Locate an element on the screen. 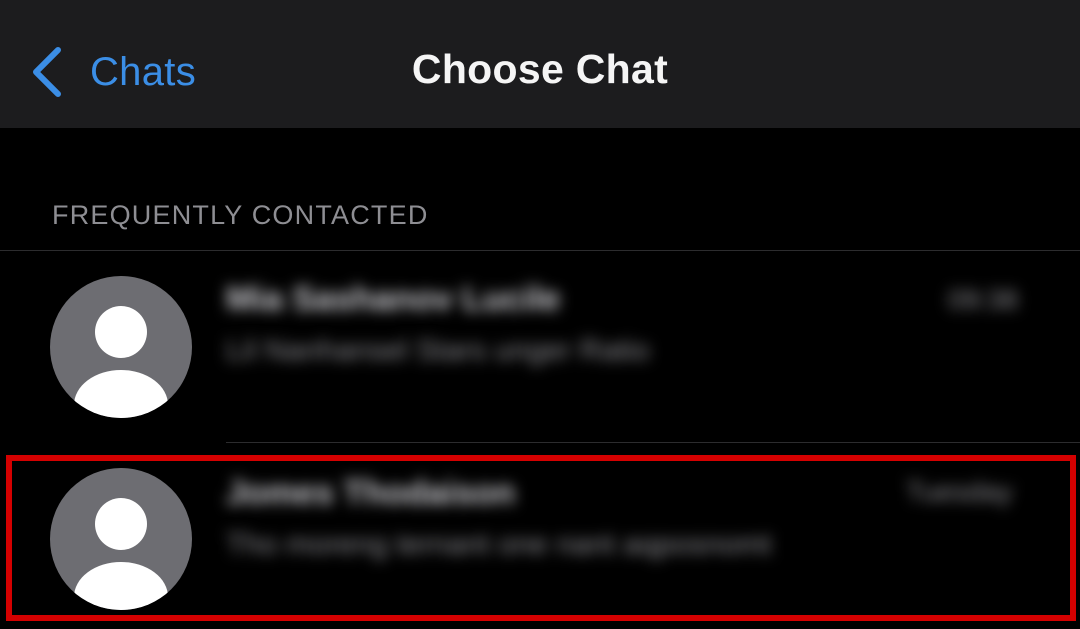 The height and width of the screenshot is (629, 1080). chat-timestamp: 09:38 is located at coordinates (983, 299).